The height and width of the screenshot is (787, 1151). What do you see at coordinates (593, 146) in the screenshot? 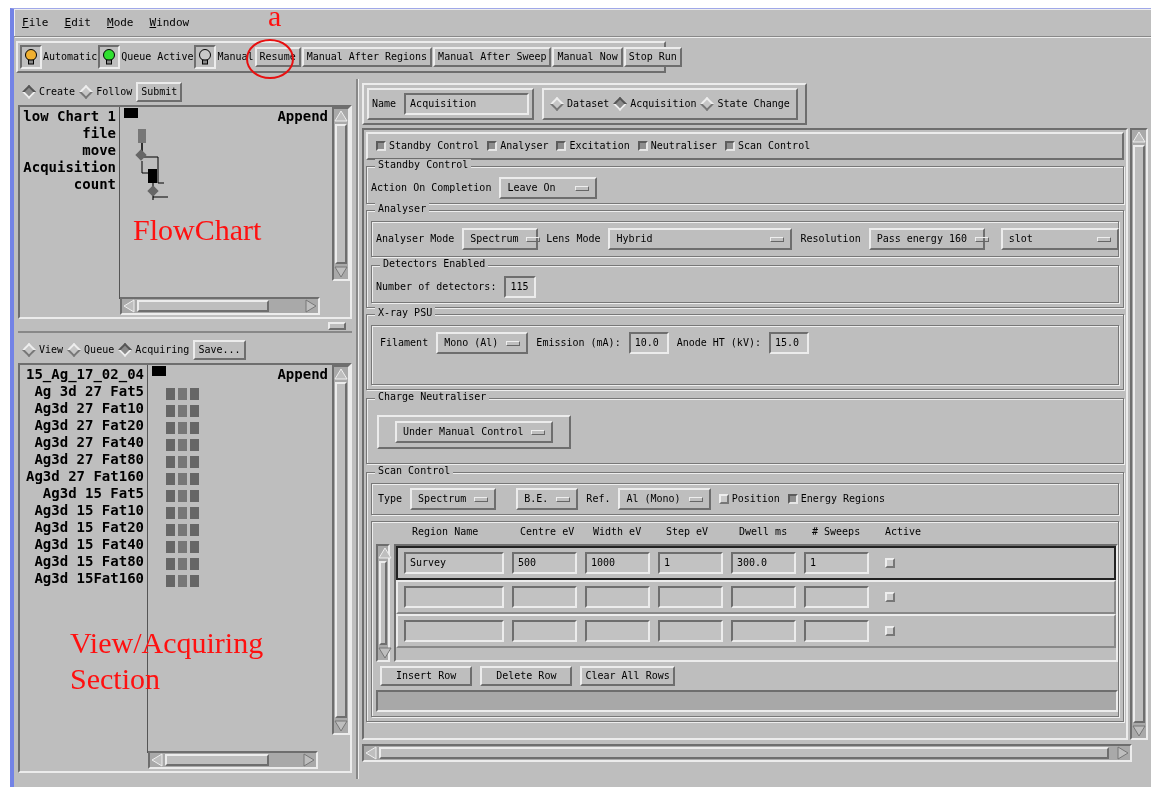
I see `section-toggle: Excitation` at bounding box center [593, 146].